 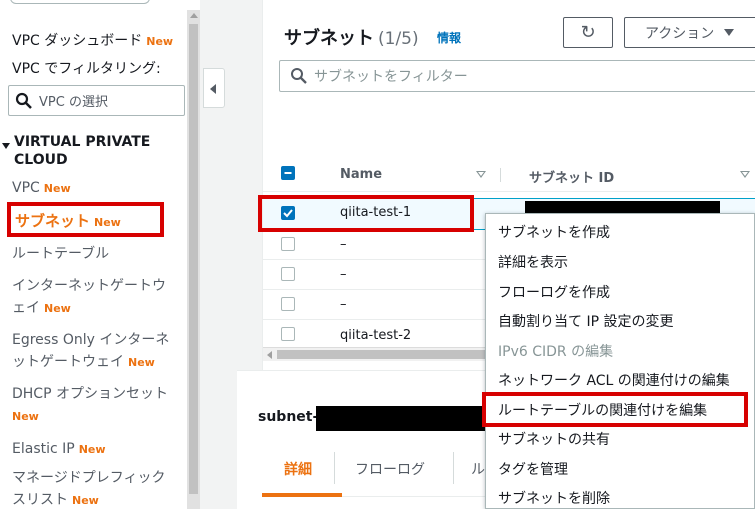 I want to click on subnet-filter-input: サブネットをフィルター, so click(x=517, y=76).